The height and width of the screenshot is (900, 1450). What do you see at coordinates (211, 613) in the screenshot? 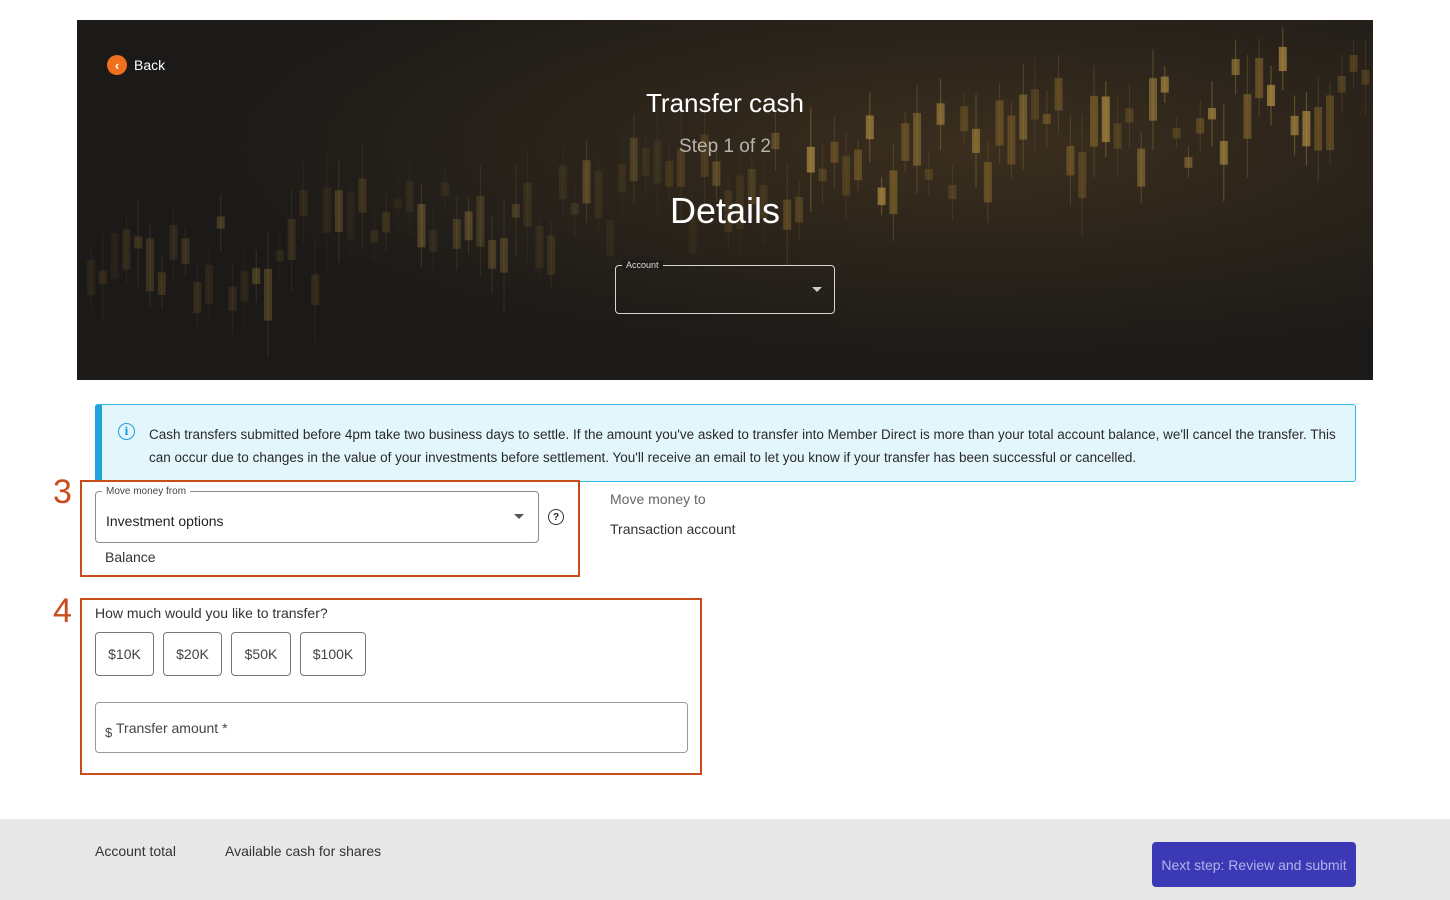
I see `transfer-amount-question: How much would you like to transfer?` at bounding box center [211, 613].